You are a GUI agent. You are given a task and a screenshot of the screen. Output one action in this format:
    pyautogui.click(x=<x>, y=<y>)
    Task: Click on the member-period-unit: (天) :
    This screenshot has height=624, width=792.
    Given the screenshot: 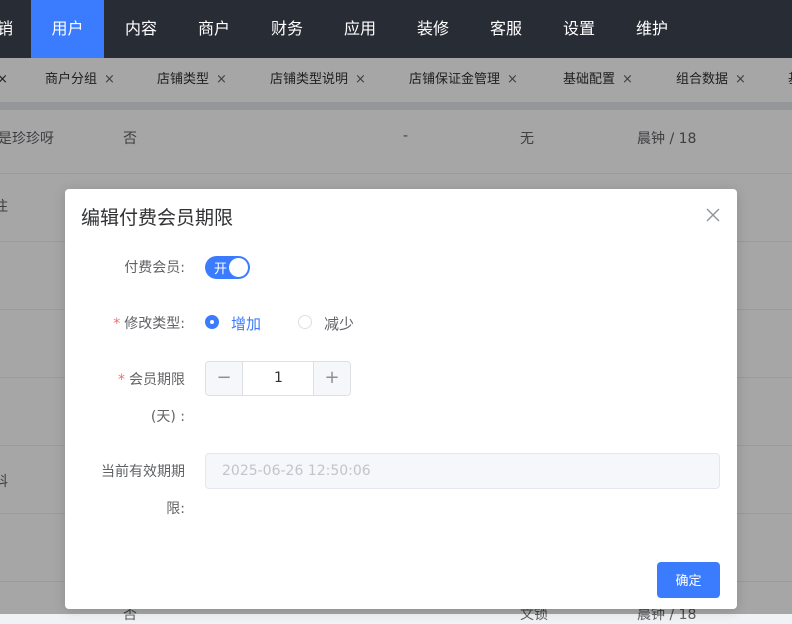 What is the action you would take?
    pyautogui.click(x=167, y=417)
    